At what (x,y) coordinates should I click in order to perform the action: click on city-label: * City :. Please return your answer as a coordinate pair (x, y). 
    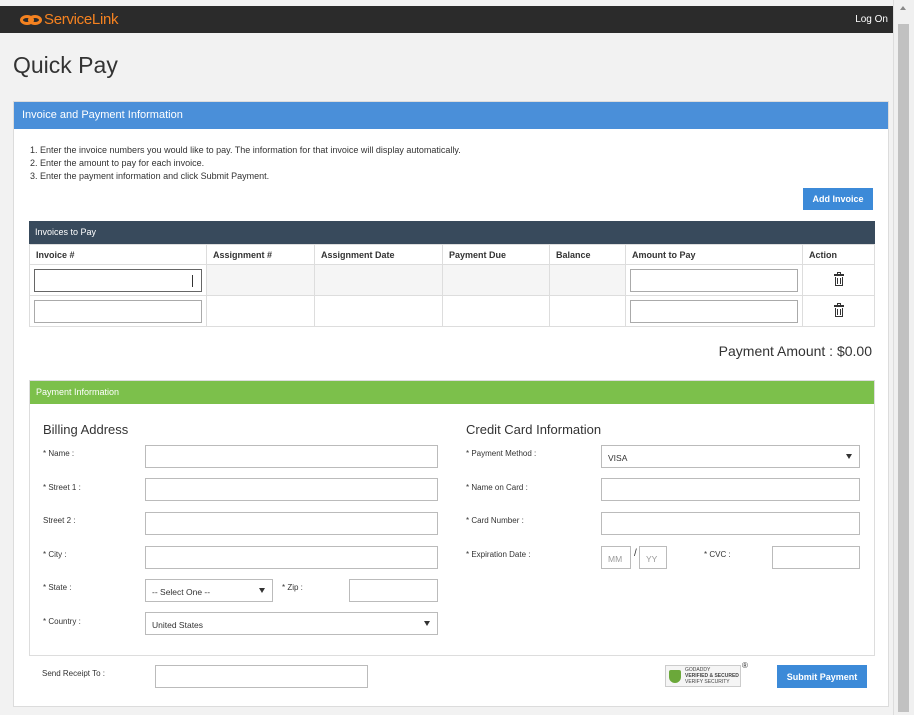
    Looking at the image, I should click on (55, 554).